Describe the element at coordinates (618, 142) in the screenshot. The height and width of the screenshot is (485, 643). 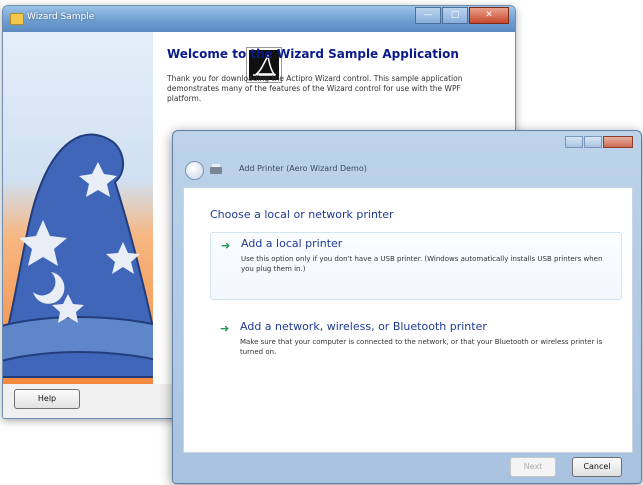
I see `close-button` at that location.